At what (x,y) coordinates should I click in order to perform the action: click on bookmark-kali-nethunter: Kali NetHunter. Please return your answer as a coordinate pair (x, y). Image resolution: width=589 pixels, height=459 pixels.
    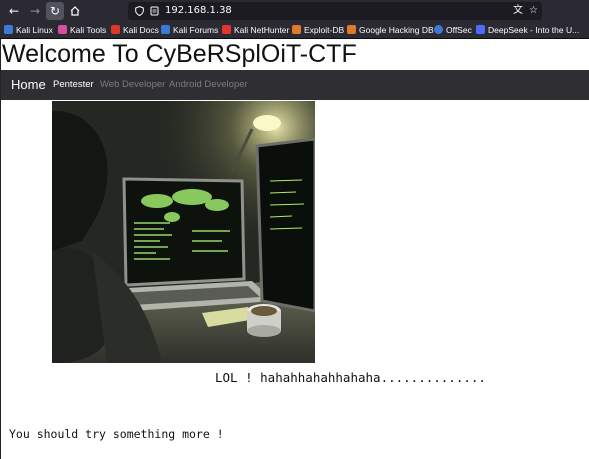
    Looking at the image, I should click on (255, 30).